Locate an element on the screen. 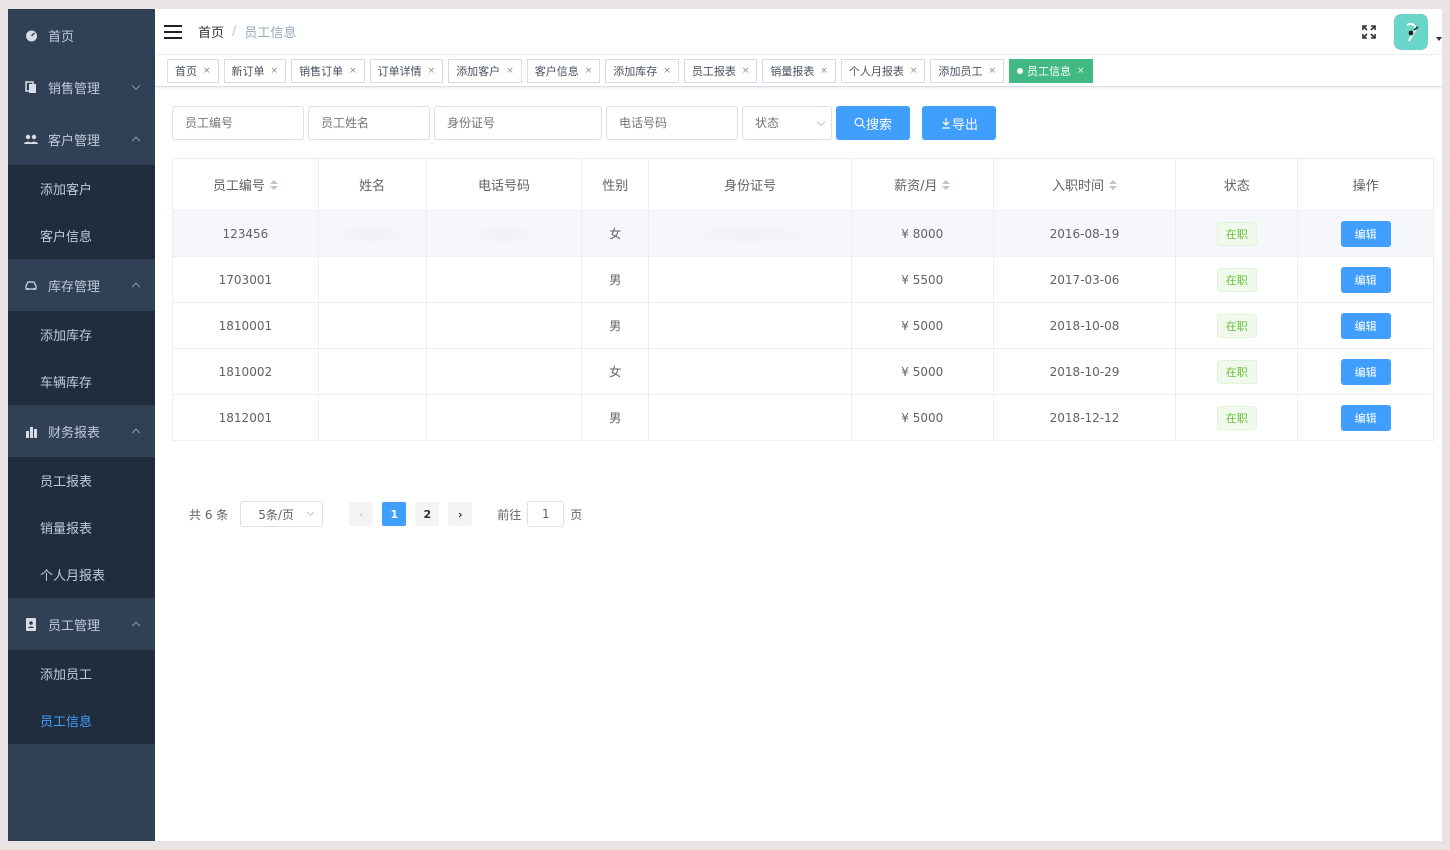 The height and width of the screenshot is (850, 1450). tag-label: 个人月报表 is located at coordinates (876, 71).